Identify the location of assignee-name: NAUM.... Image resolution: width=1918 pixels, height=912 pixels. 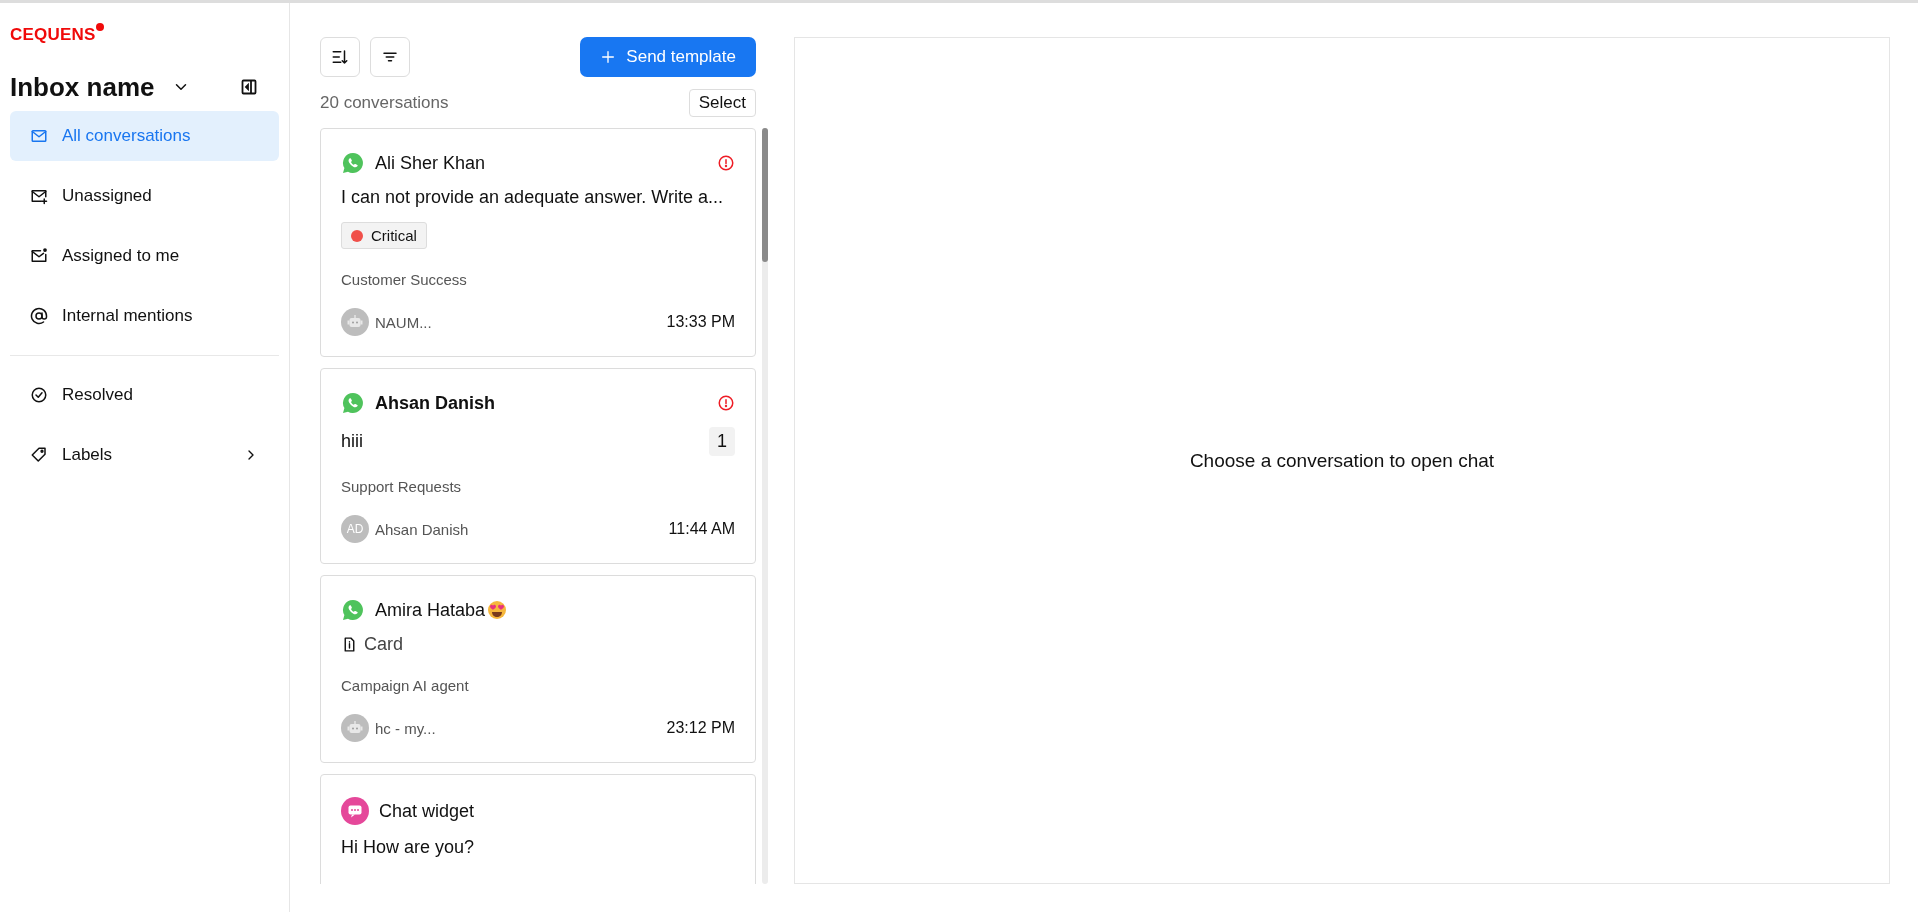
(403, 322).